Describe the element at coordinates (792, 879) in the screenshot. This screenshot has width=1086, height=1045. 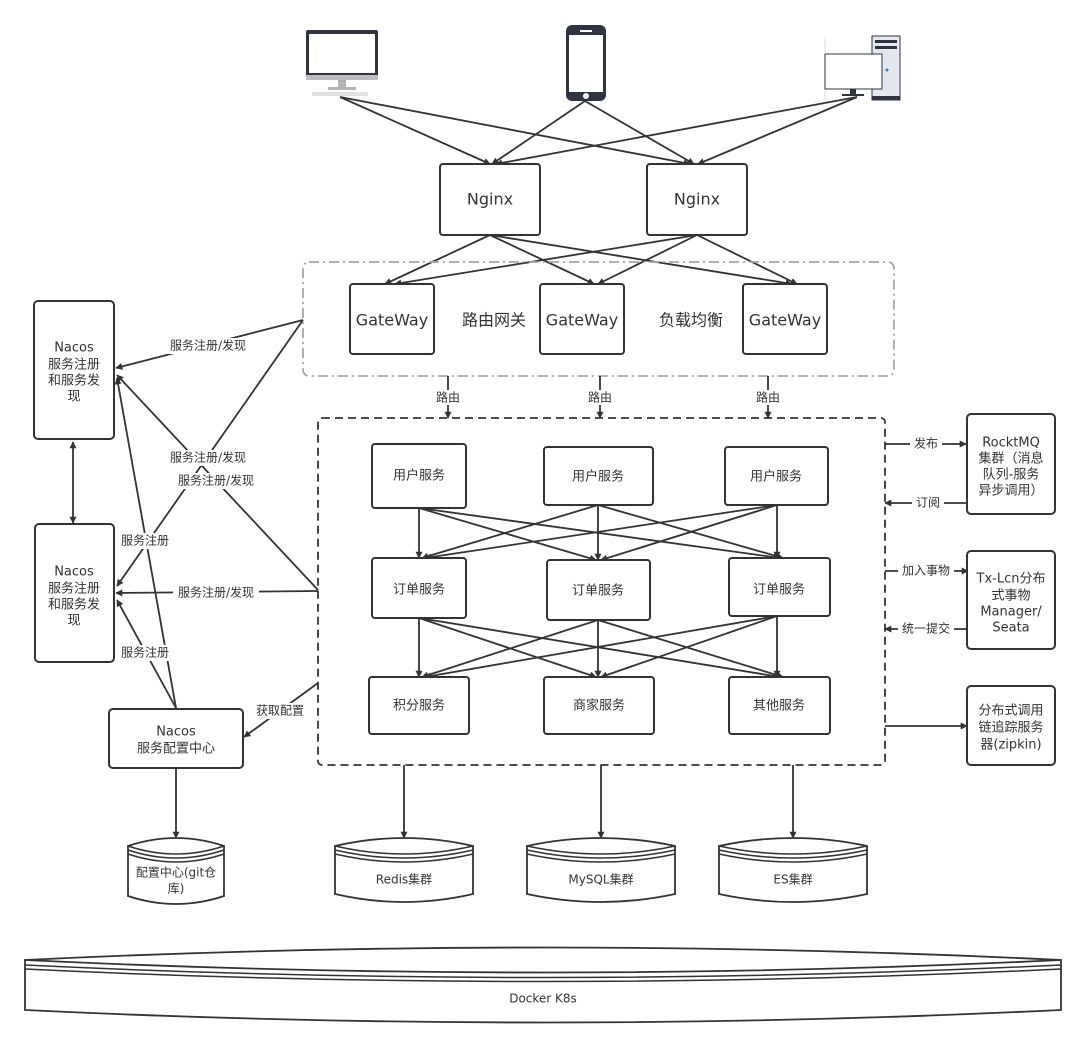
I see `db-label: ES集群` at that location.